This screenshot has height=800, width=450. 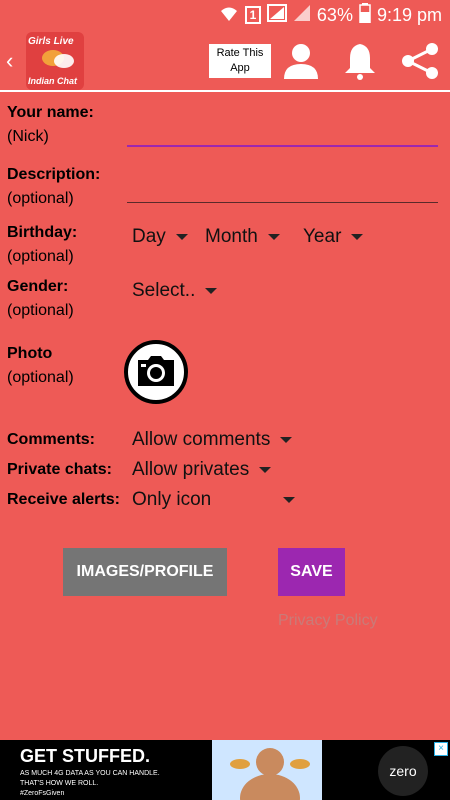 What do you see at coordinates (240, 68) in the screenshot?
I see `rate-label-line2: App` at bounding box center [240, 68].